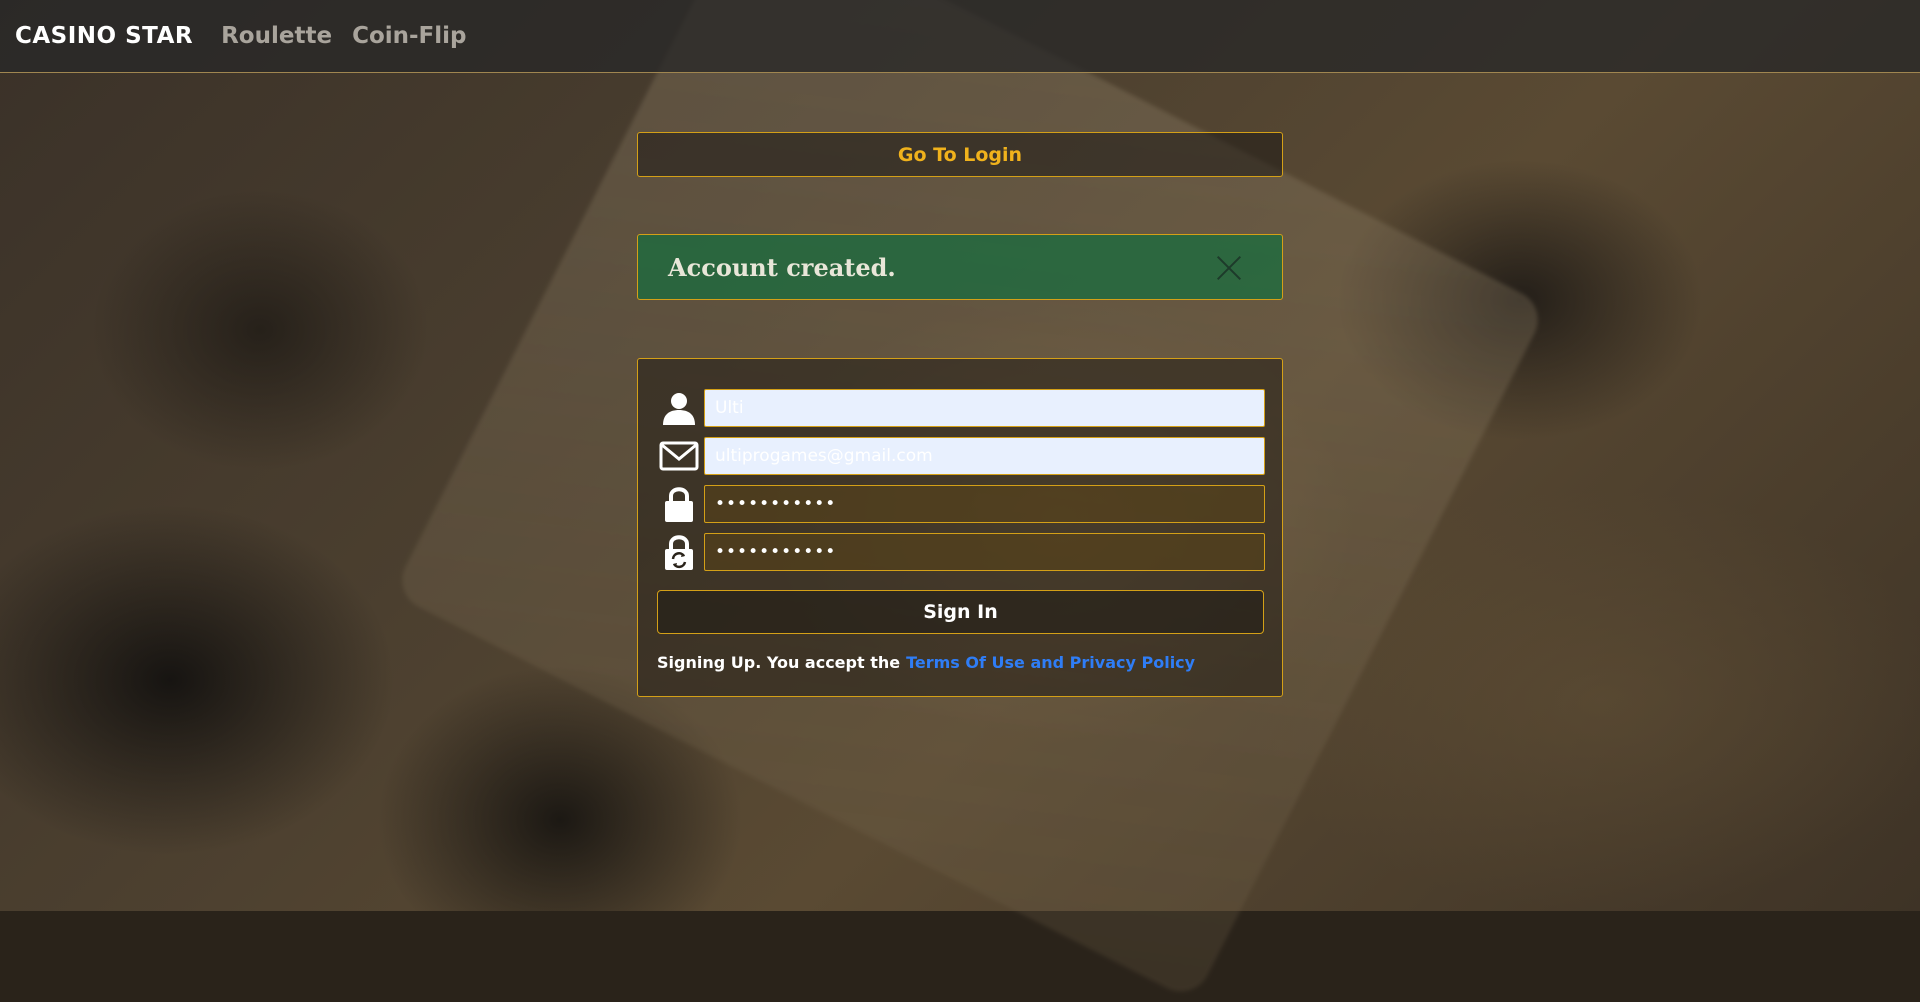  I want to click on success-alert: Account created., so click(960, 267).